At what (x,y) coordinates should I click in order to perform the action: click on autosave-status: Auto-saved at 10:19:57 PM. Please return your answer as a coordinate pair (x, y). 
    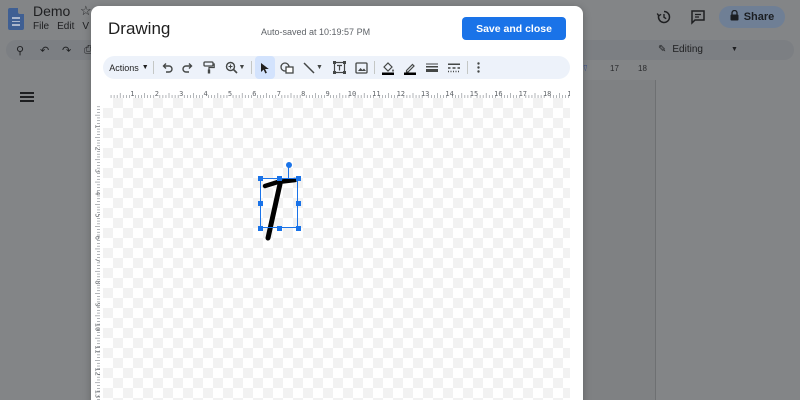
    Looking at the image, I should click on (316, 32).